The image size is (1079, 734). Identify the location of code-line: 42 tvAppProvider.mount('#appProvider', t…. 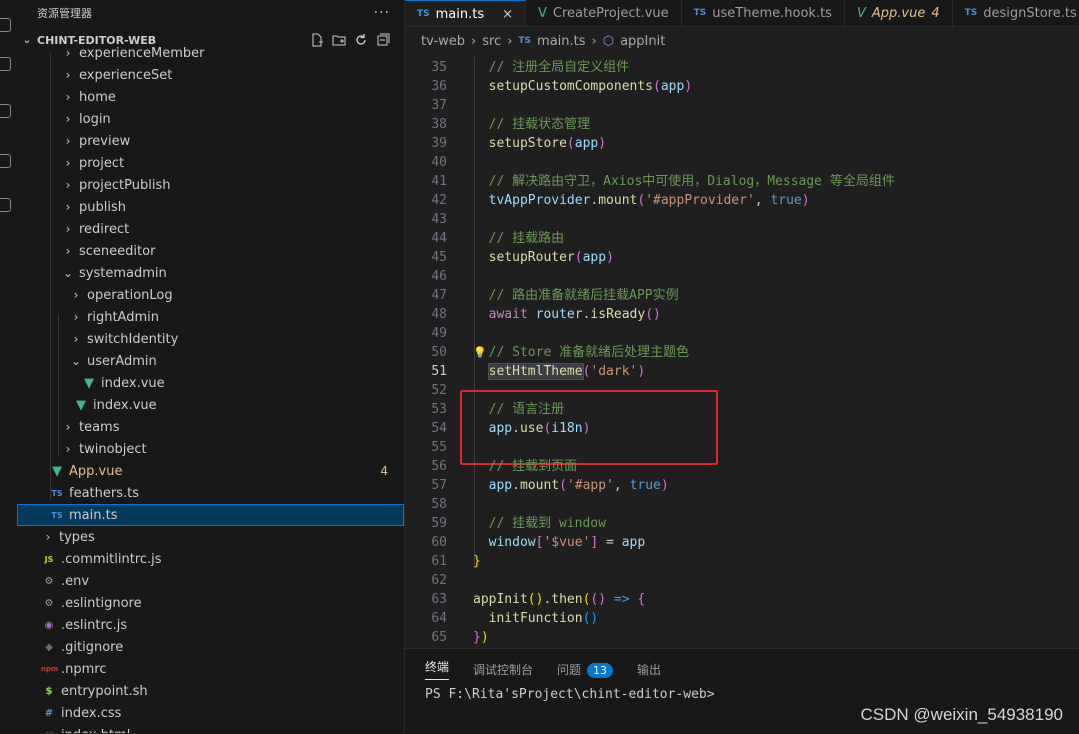
(742, 200).